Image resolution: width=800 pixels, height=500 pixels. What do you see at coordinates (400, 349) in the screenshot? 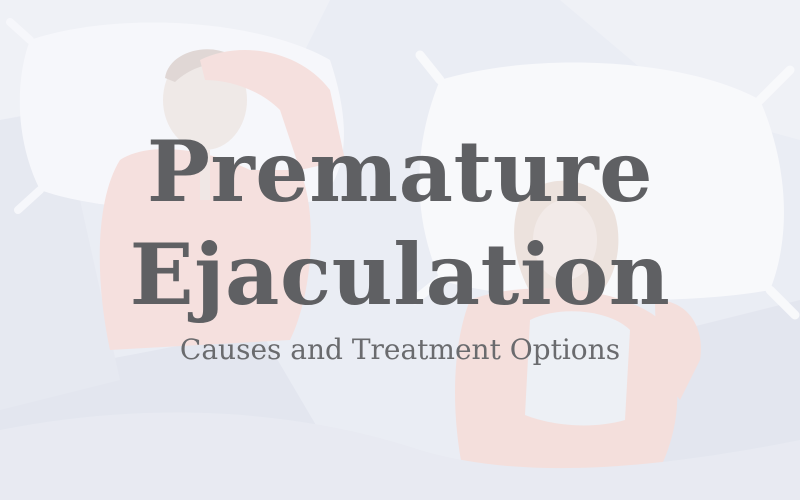
I see `page-subtitle: Causes and Treatment Options` at bounding box center [400, 349].